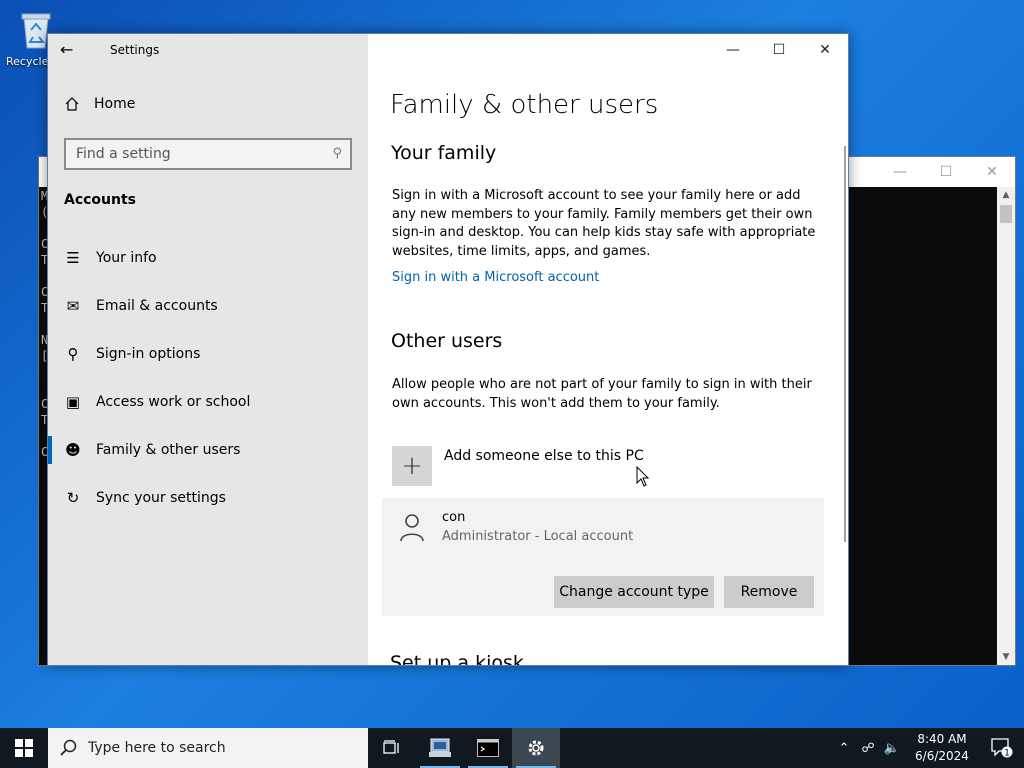 The width and height of the screenshot is (1024, 768). I want to click on taskbar-app-server-manager, so click(440, 748).